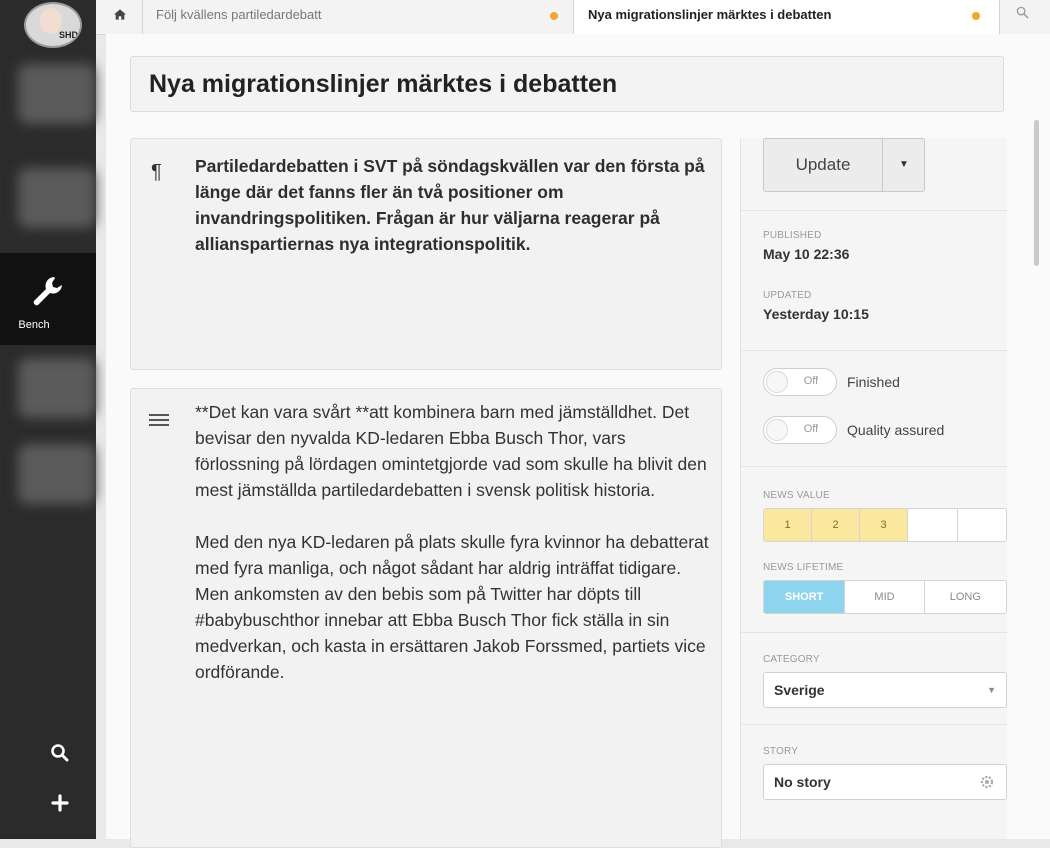 The image size is (1050, 848). What do you see at coordinates (873, 382) in the screenshot?
I see `finished-label: Finished` at bounding box center [873, 382].